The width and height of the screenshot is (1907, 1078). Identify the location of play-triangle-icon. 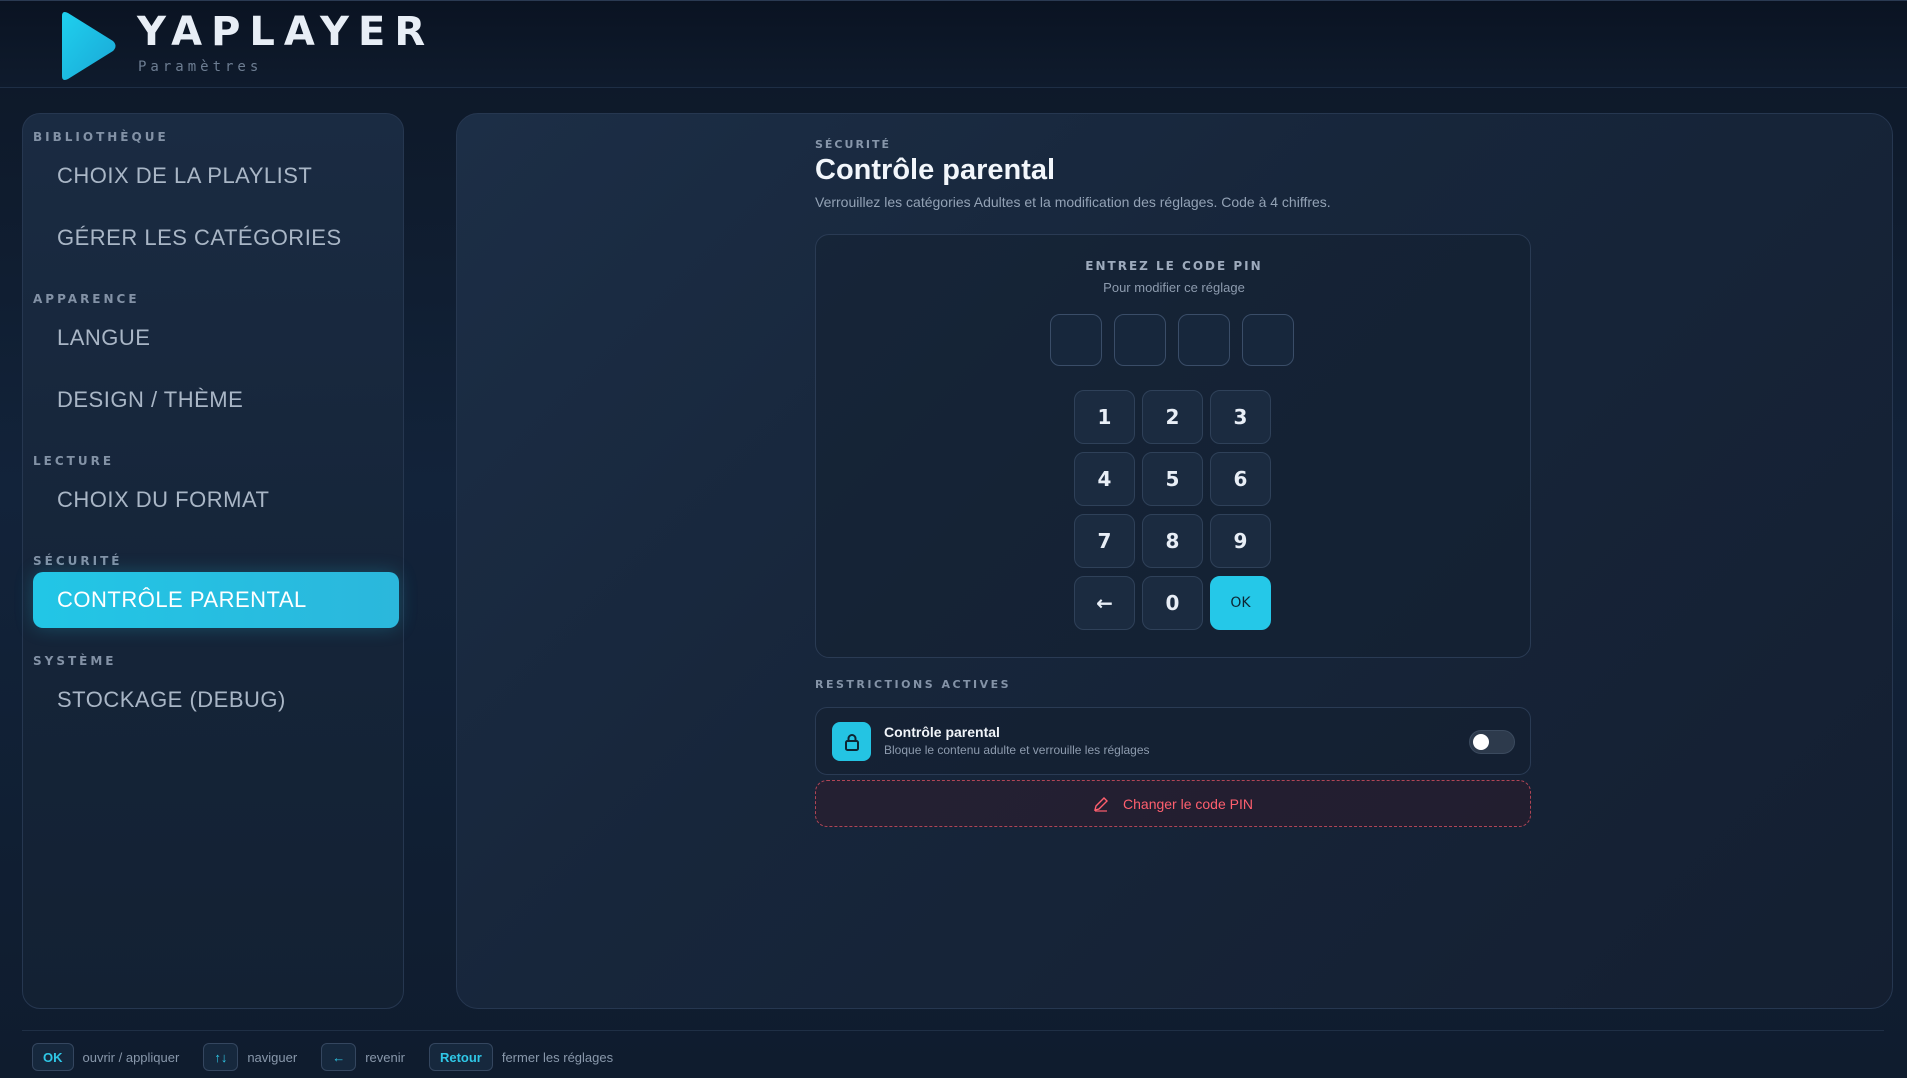
(89, 46).